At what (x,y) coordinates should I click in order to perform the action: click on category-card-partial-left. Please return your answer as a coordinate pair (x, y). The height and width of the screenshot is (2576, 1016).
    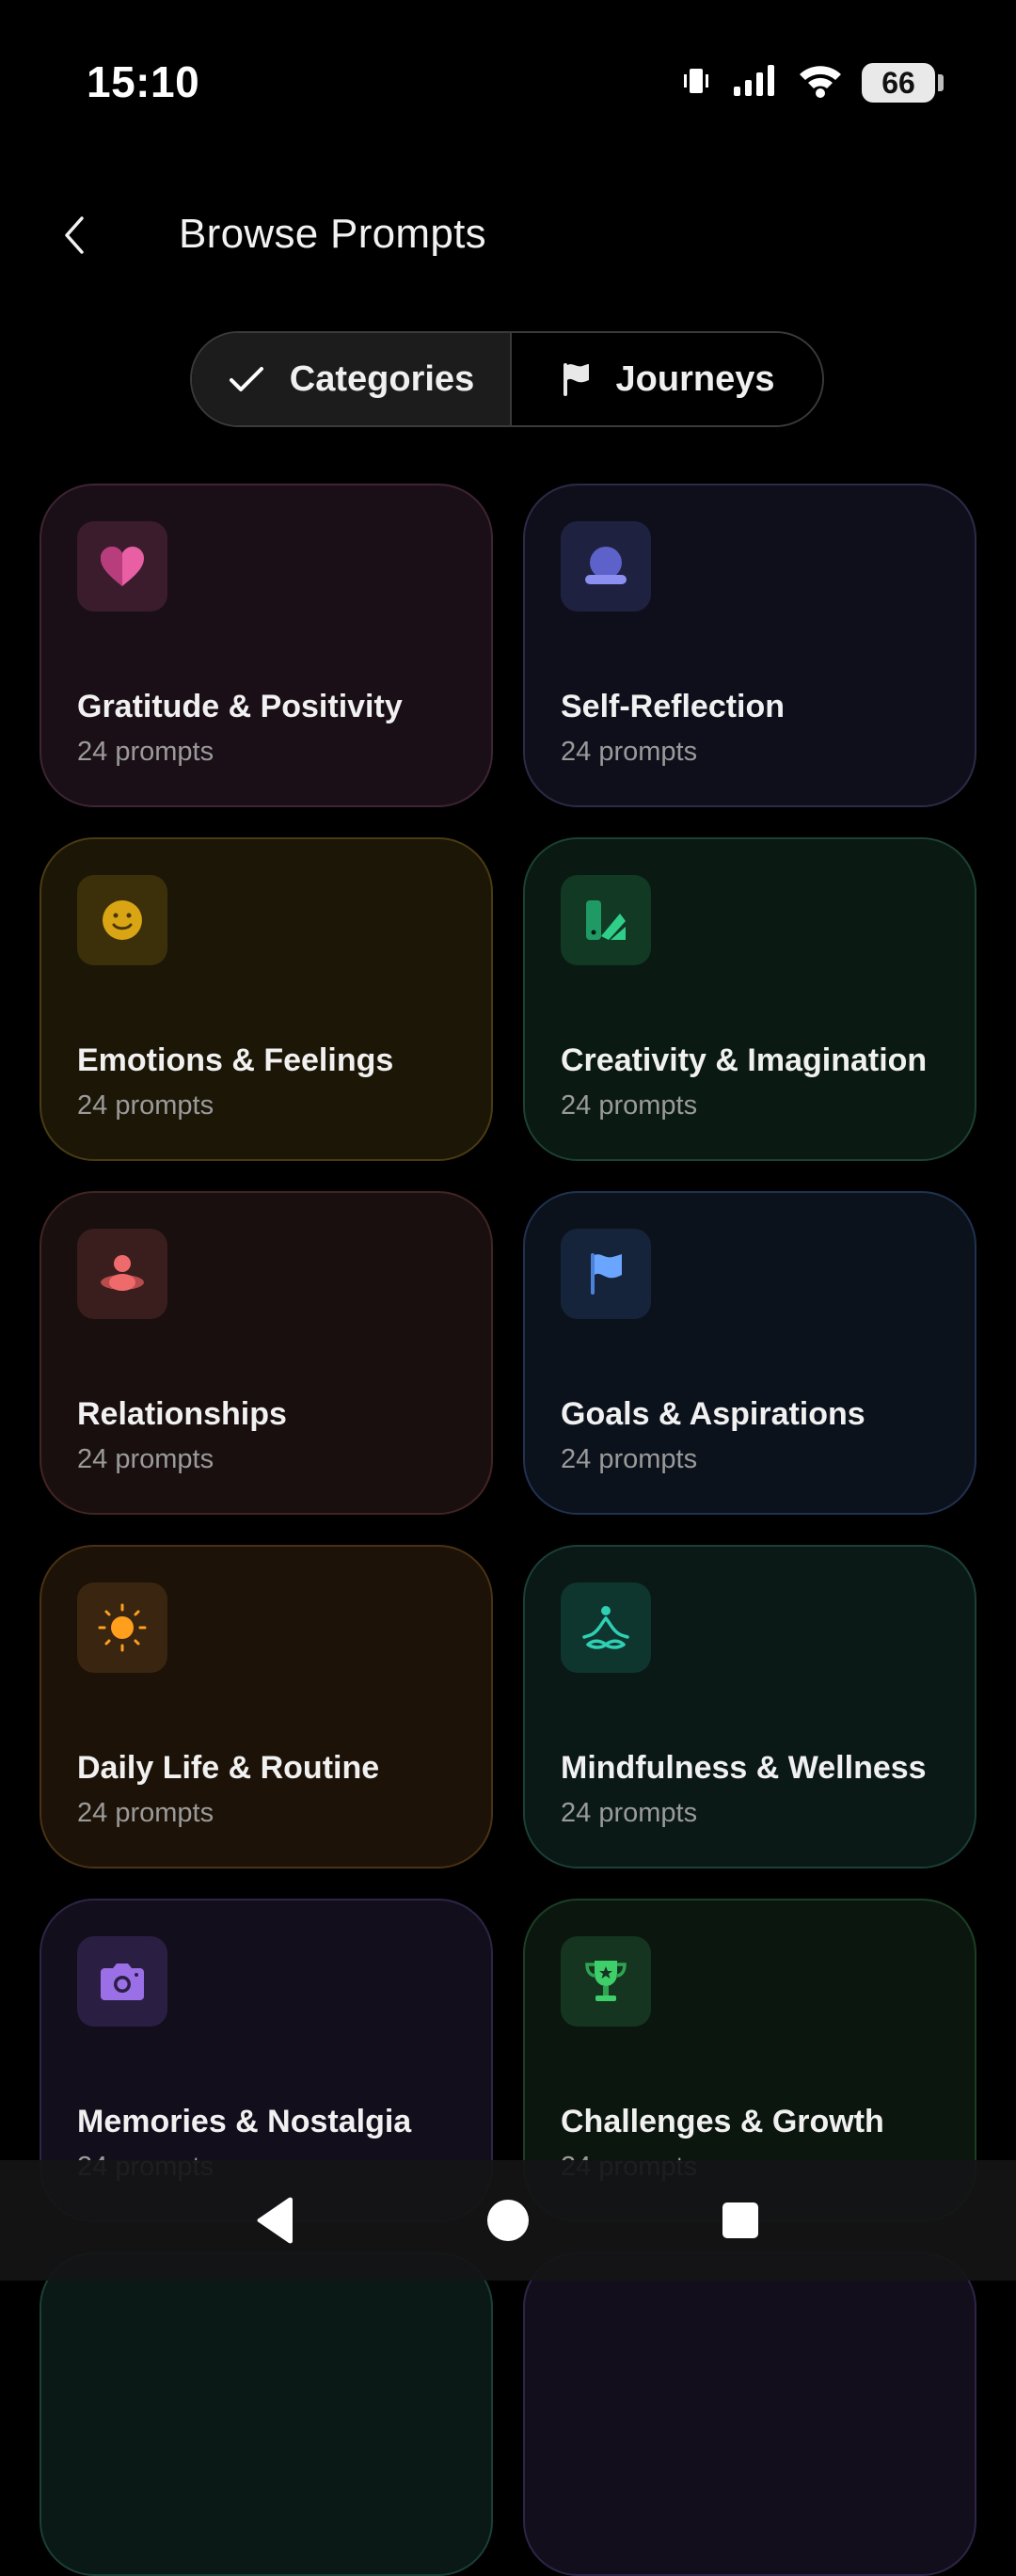
    Looking at the image, I should click on (267, 2414).